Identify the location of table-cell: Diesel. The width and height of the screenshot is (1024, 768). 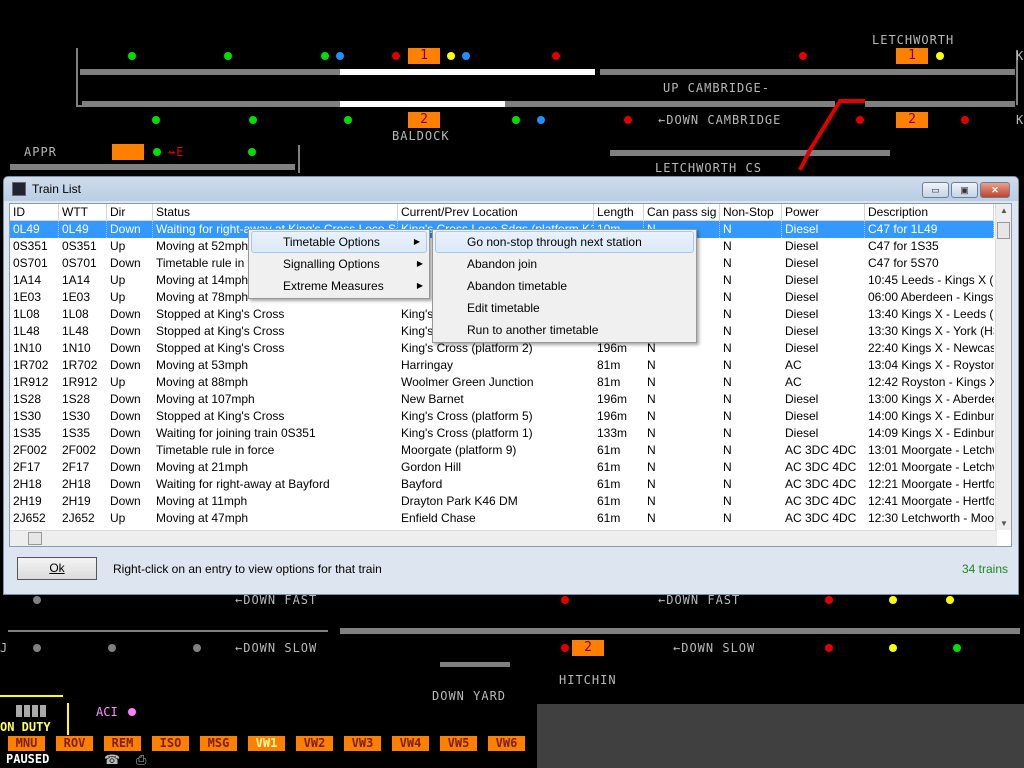
(802, 433).